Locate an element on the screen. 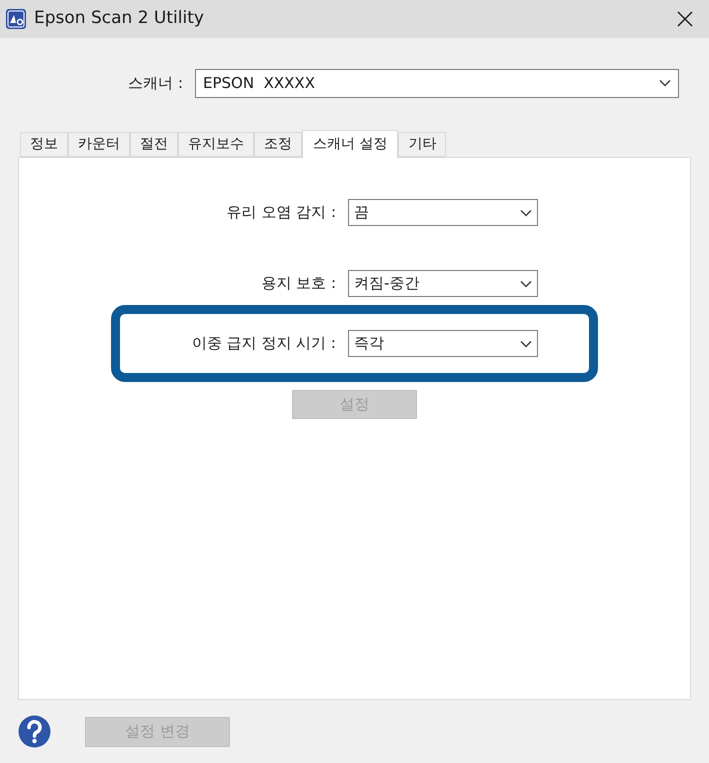 This screenshot has height=763, width=709. tab: 기타 is located at coordinates (422, 144).